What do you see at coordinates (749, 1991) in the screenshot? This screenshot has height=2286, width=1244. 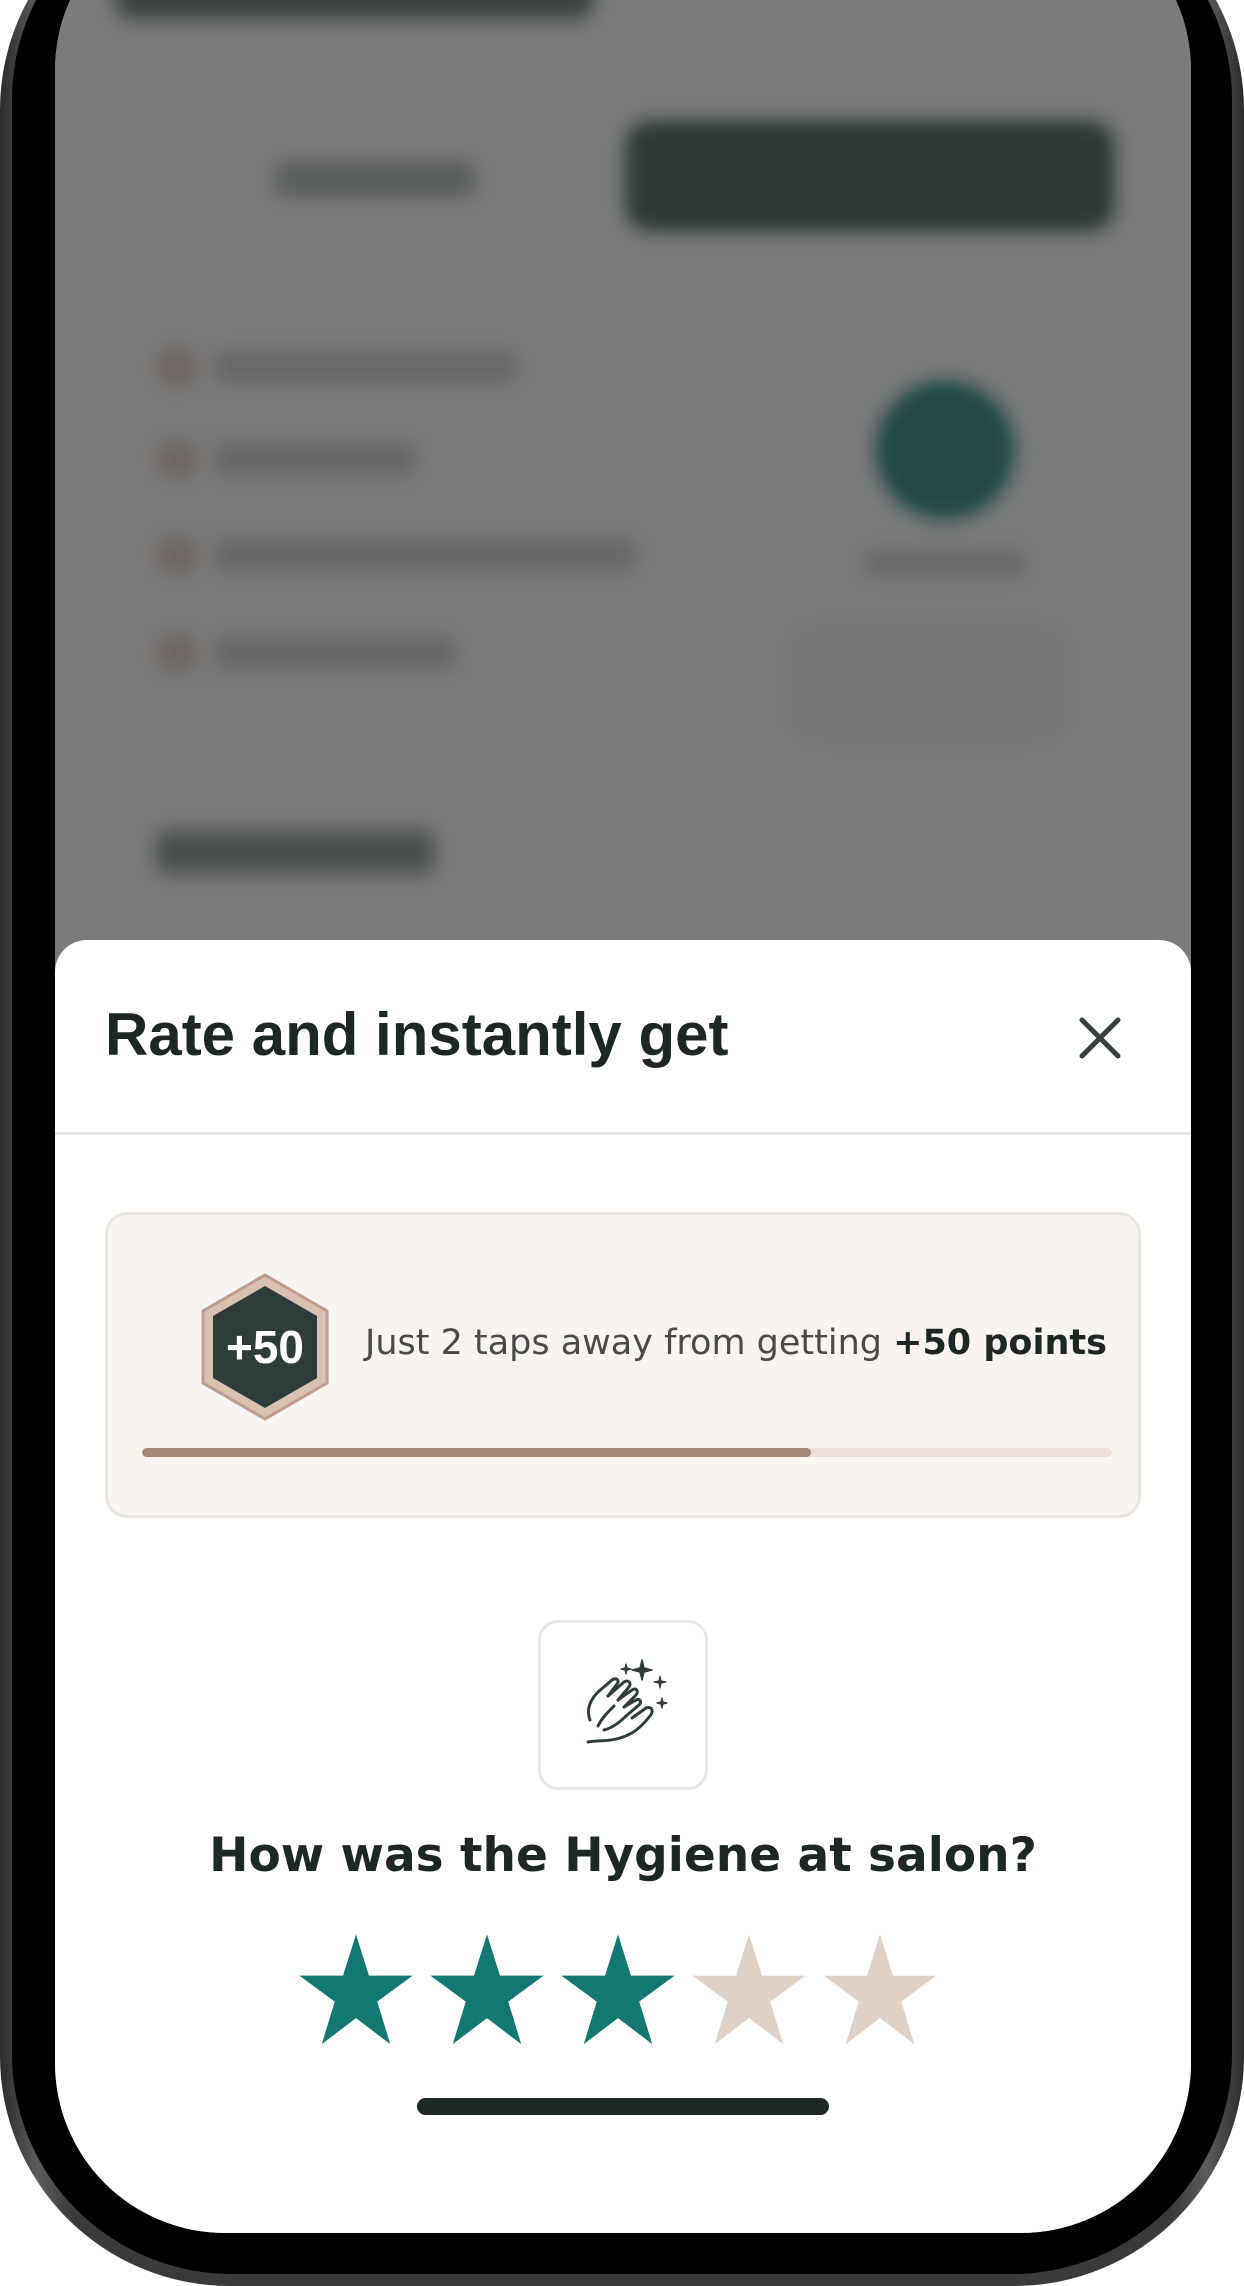 I see `star-4-icon` at bounding box center [749, 1991].